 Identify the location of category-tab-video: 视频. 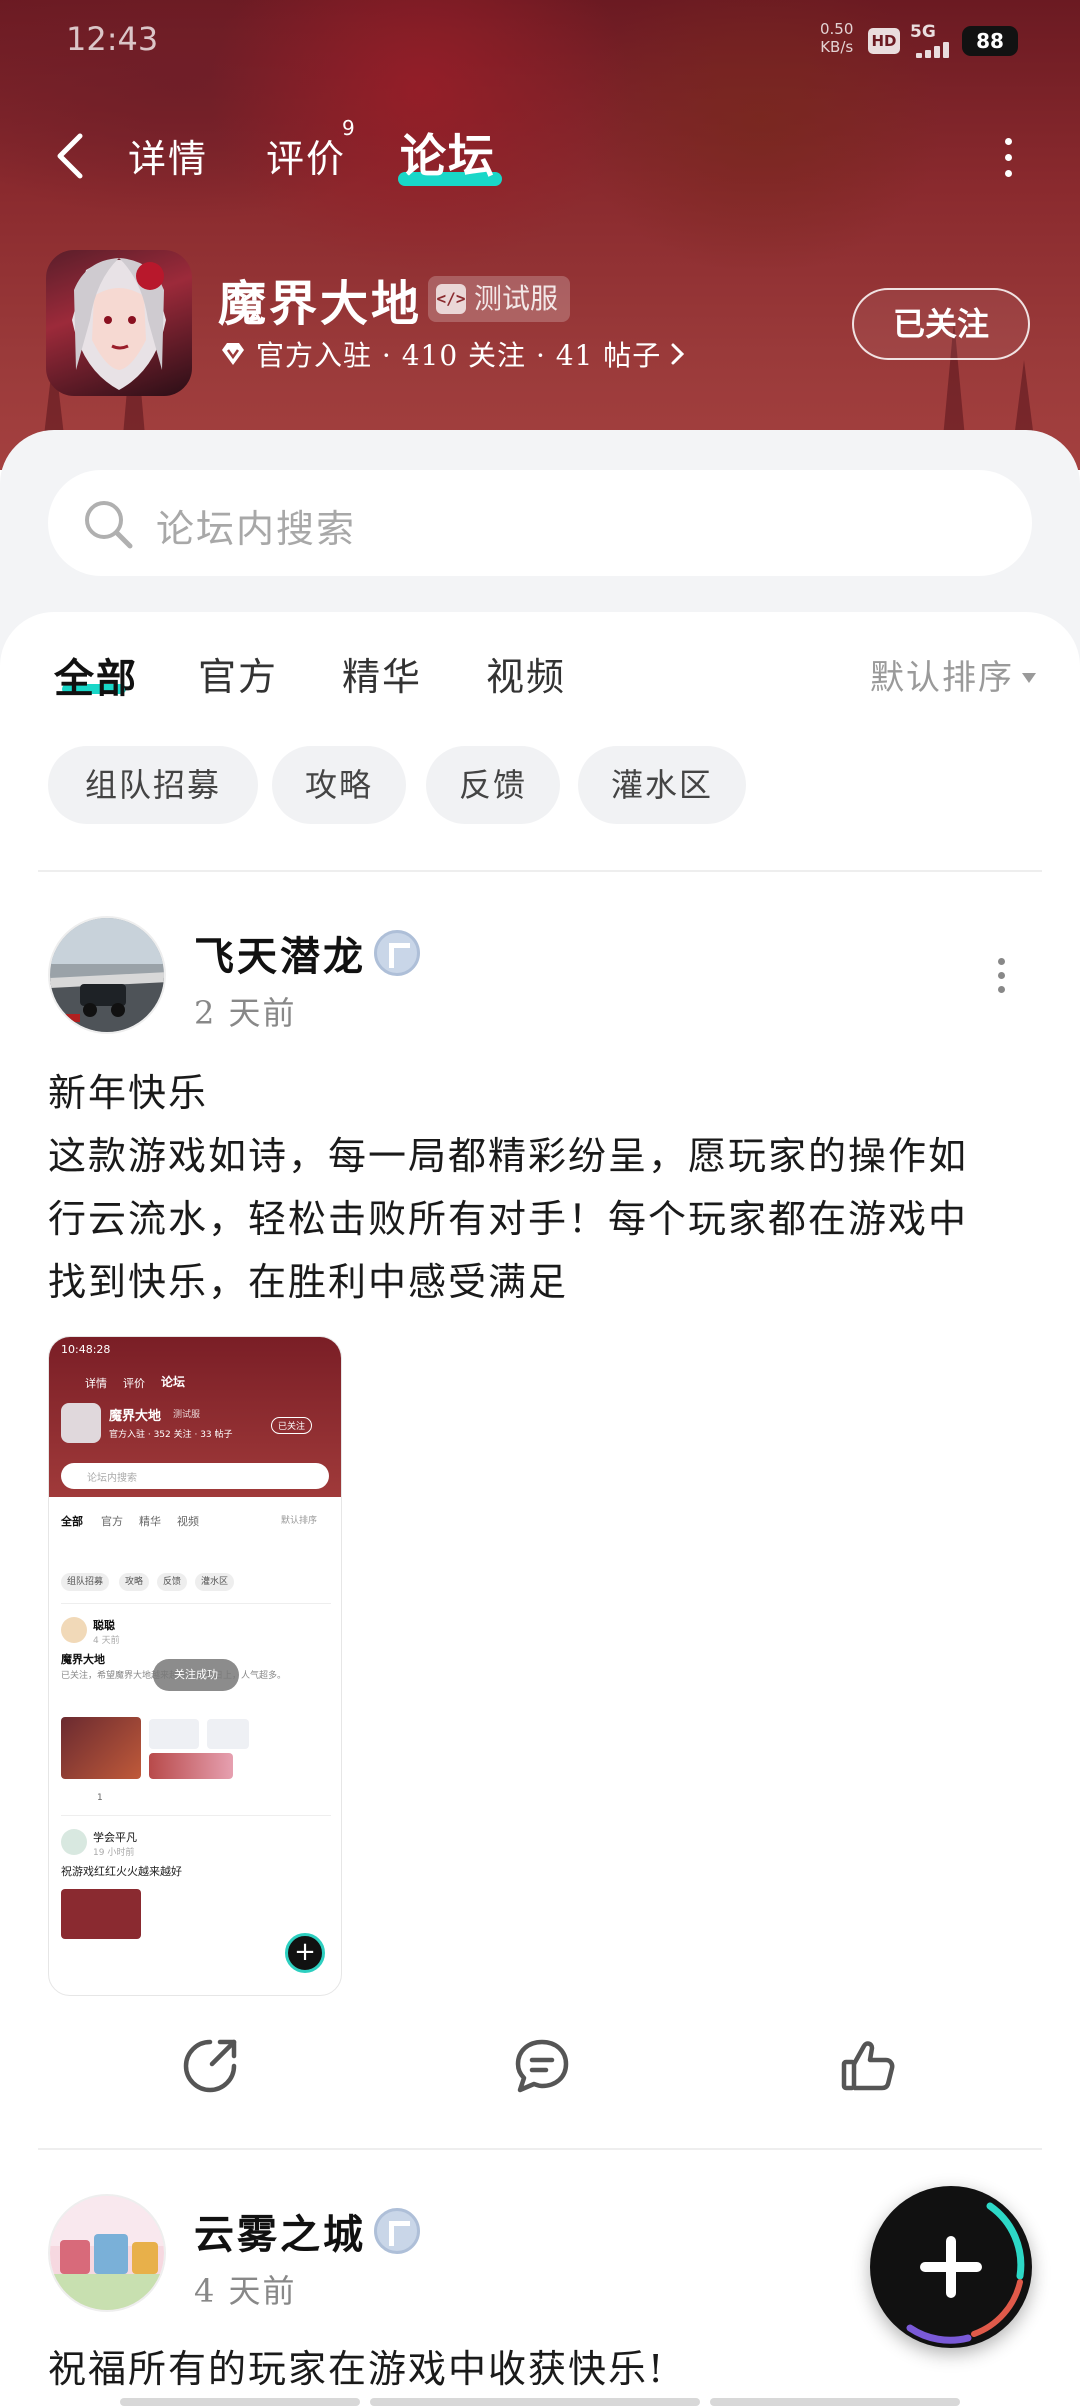
(526, 673).